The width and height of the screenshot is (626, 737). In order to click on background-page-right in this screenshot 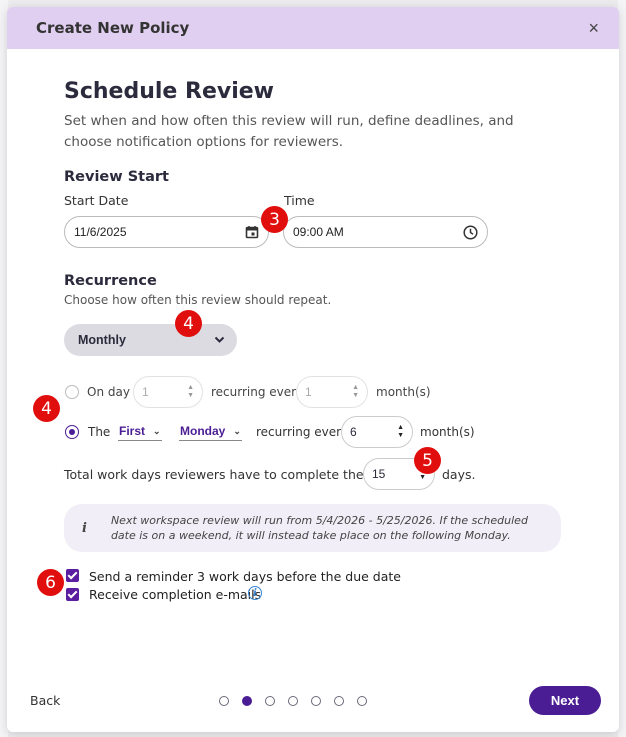, I will do `click(622, 368)`.